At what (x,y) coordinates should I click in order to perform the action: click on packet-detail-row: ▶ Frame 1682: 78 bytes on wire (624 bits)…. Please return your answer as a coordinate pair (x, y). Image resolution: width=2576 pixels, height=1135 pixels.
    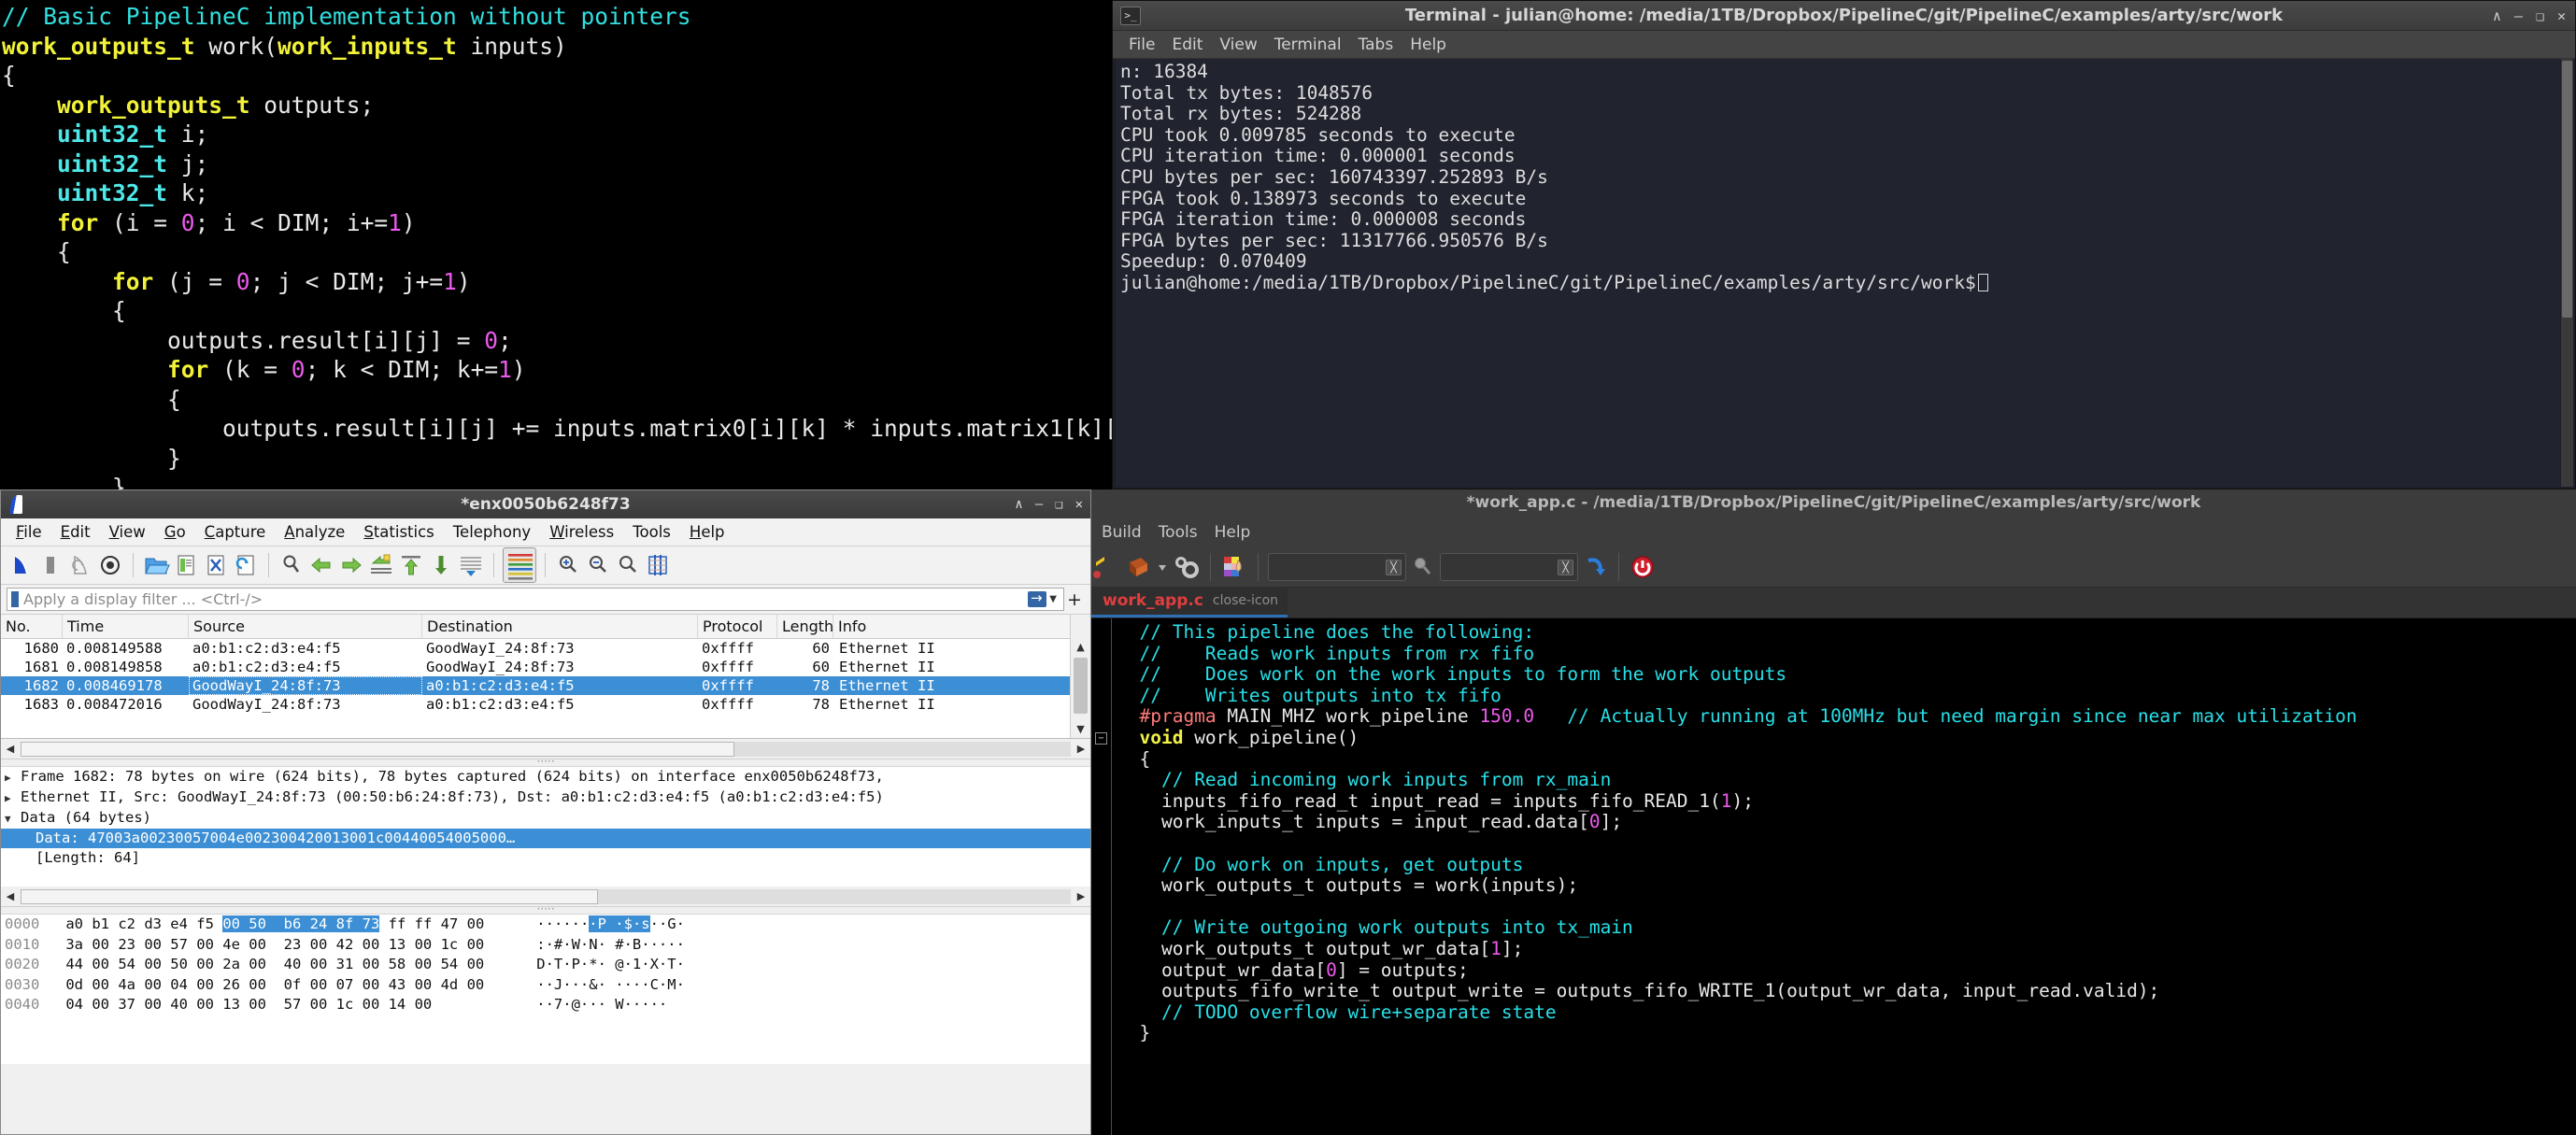
    Looking at the image, I should click on (545, 777).